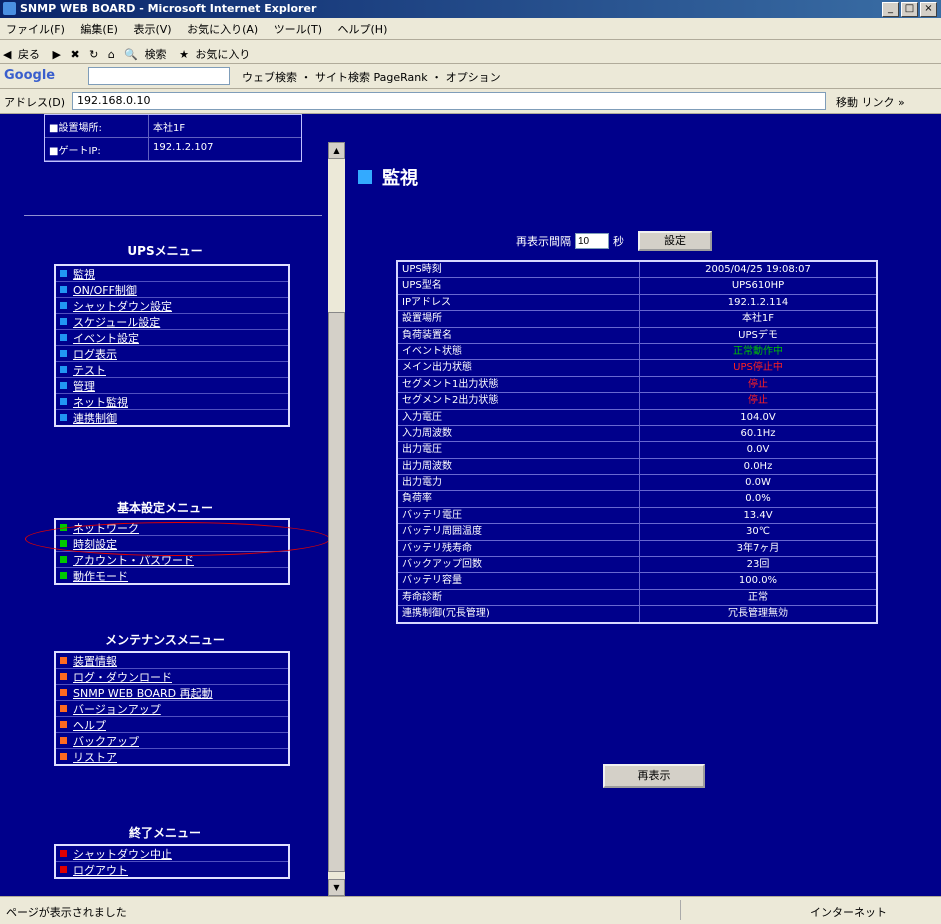 This screenshot has width=941, height=924. I want to click on row-value: UPS610HP, so click(758, 286).